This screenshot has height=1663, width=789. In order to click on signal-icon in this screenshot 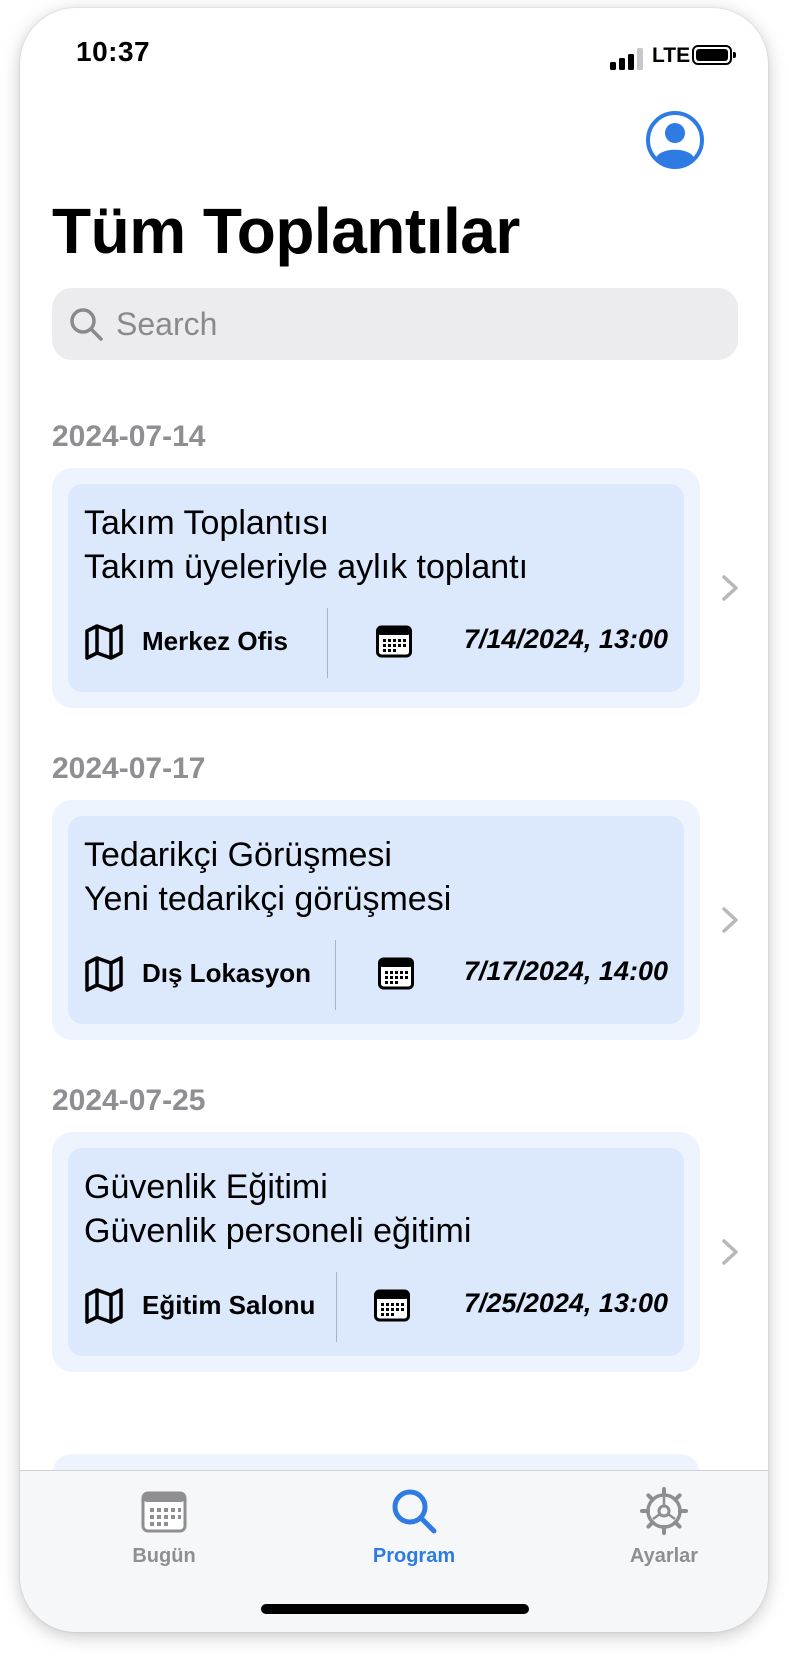, I will do `click(627, 59)`.